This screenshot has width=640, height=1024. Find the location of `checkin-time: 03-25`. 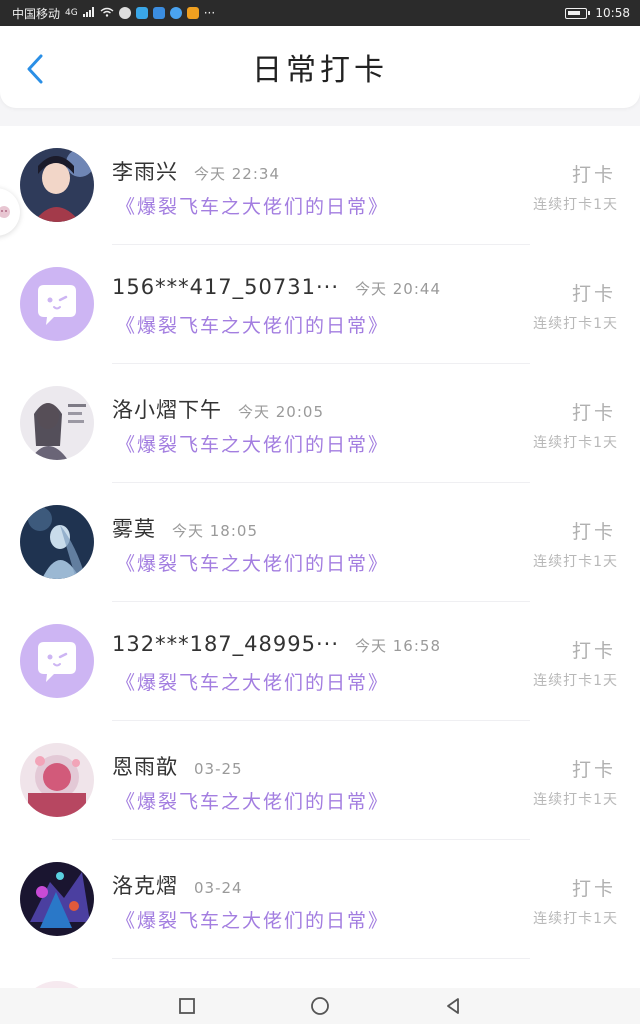

checkin-time: 03-25 is located at coordinates (218, 769).